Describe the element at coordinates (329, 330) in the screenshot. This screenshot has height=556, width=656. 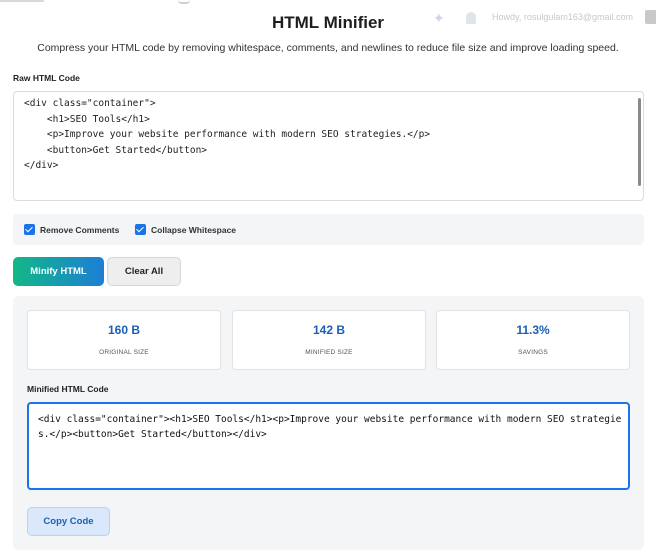
I see `stat-value: 142 B` at that location.